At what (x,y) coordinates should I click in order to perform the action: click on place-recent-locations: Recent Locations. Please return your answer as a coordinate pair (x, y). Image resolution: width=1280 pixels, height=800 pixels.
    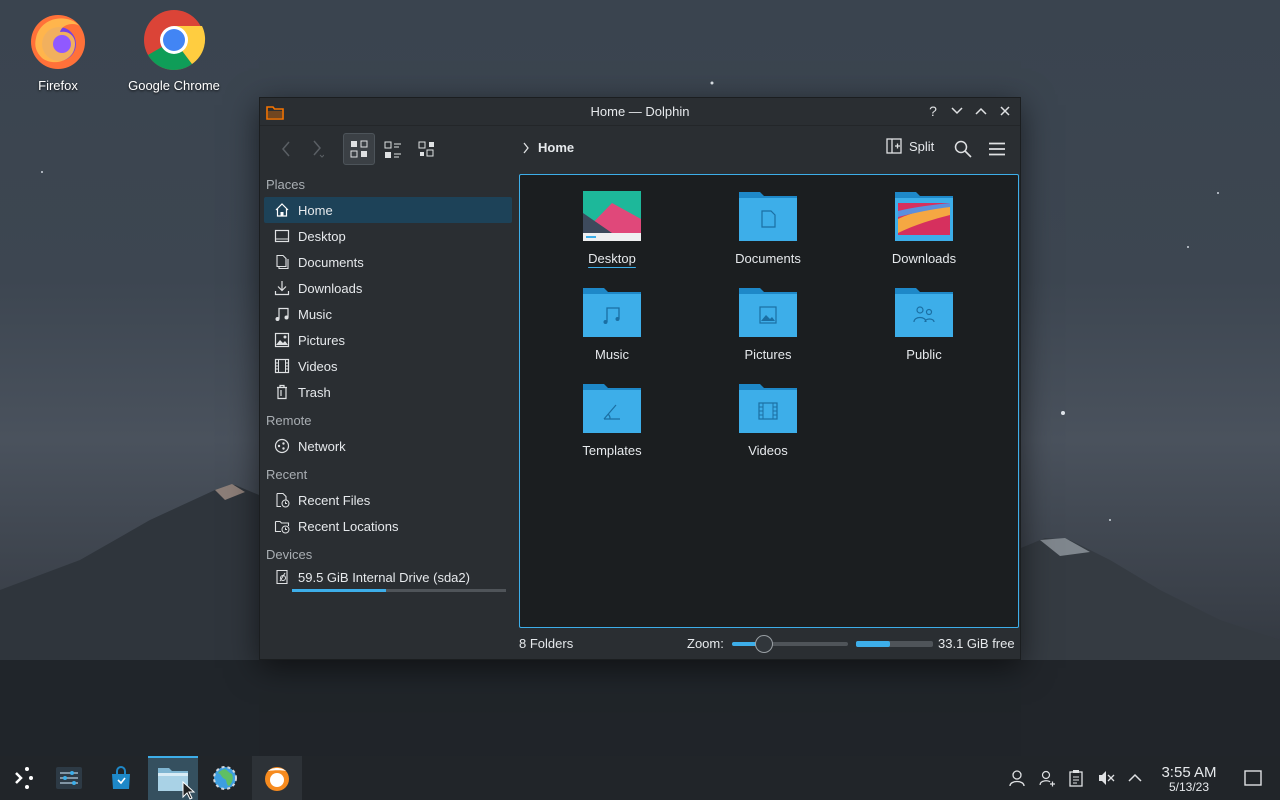
    Looking at the image, I should click on (388, 526).